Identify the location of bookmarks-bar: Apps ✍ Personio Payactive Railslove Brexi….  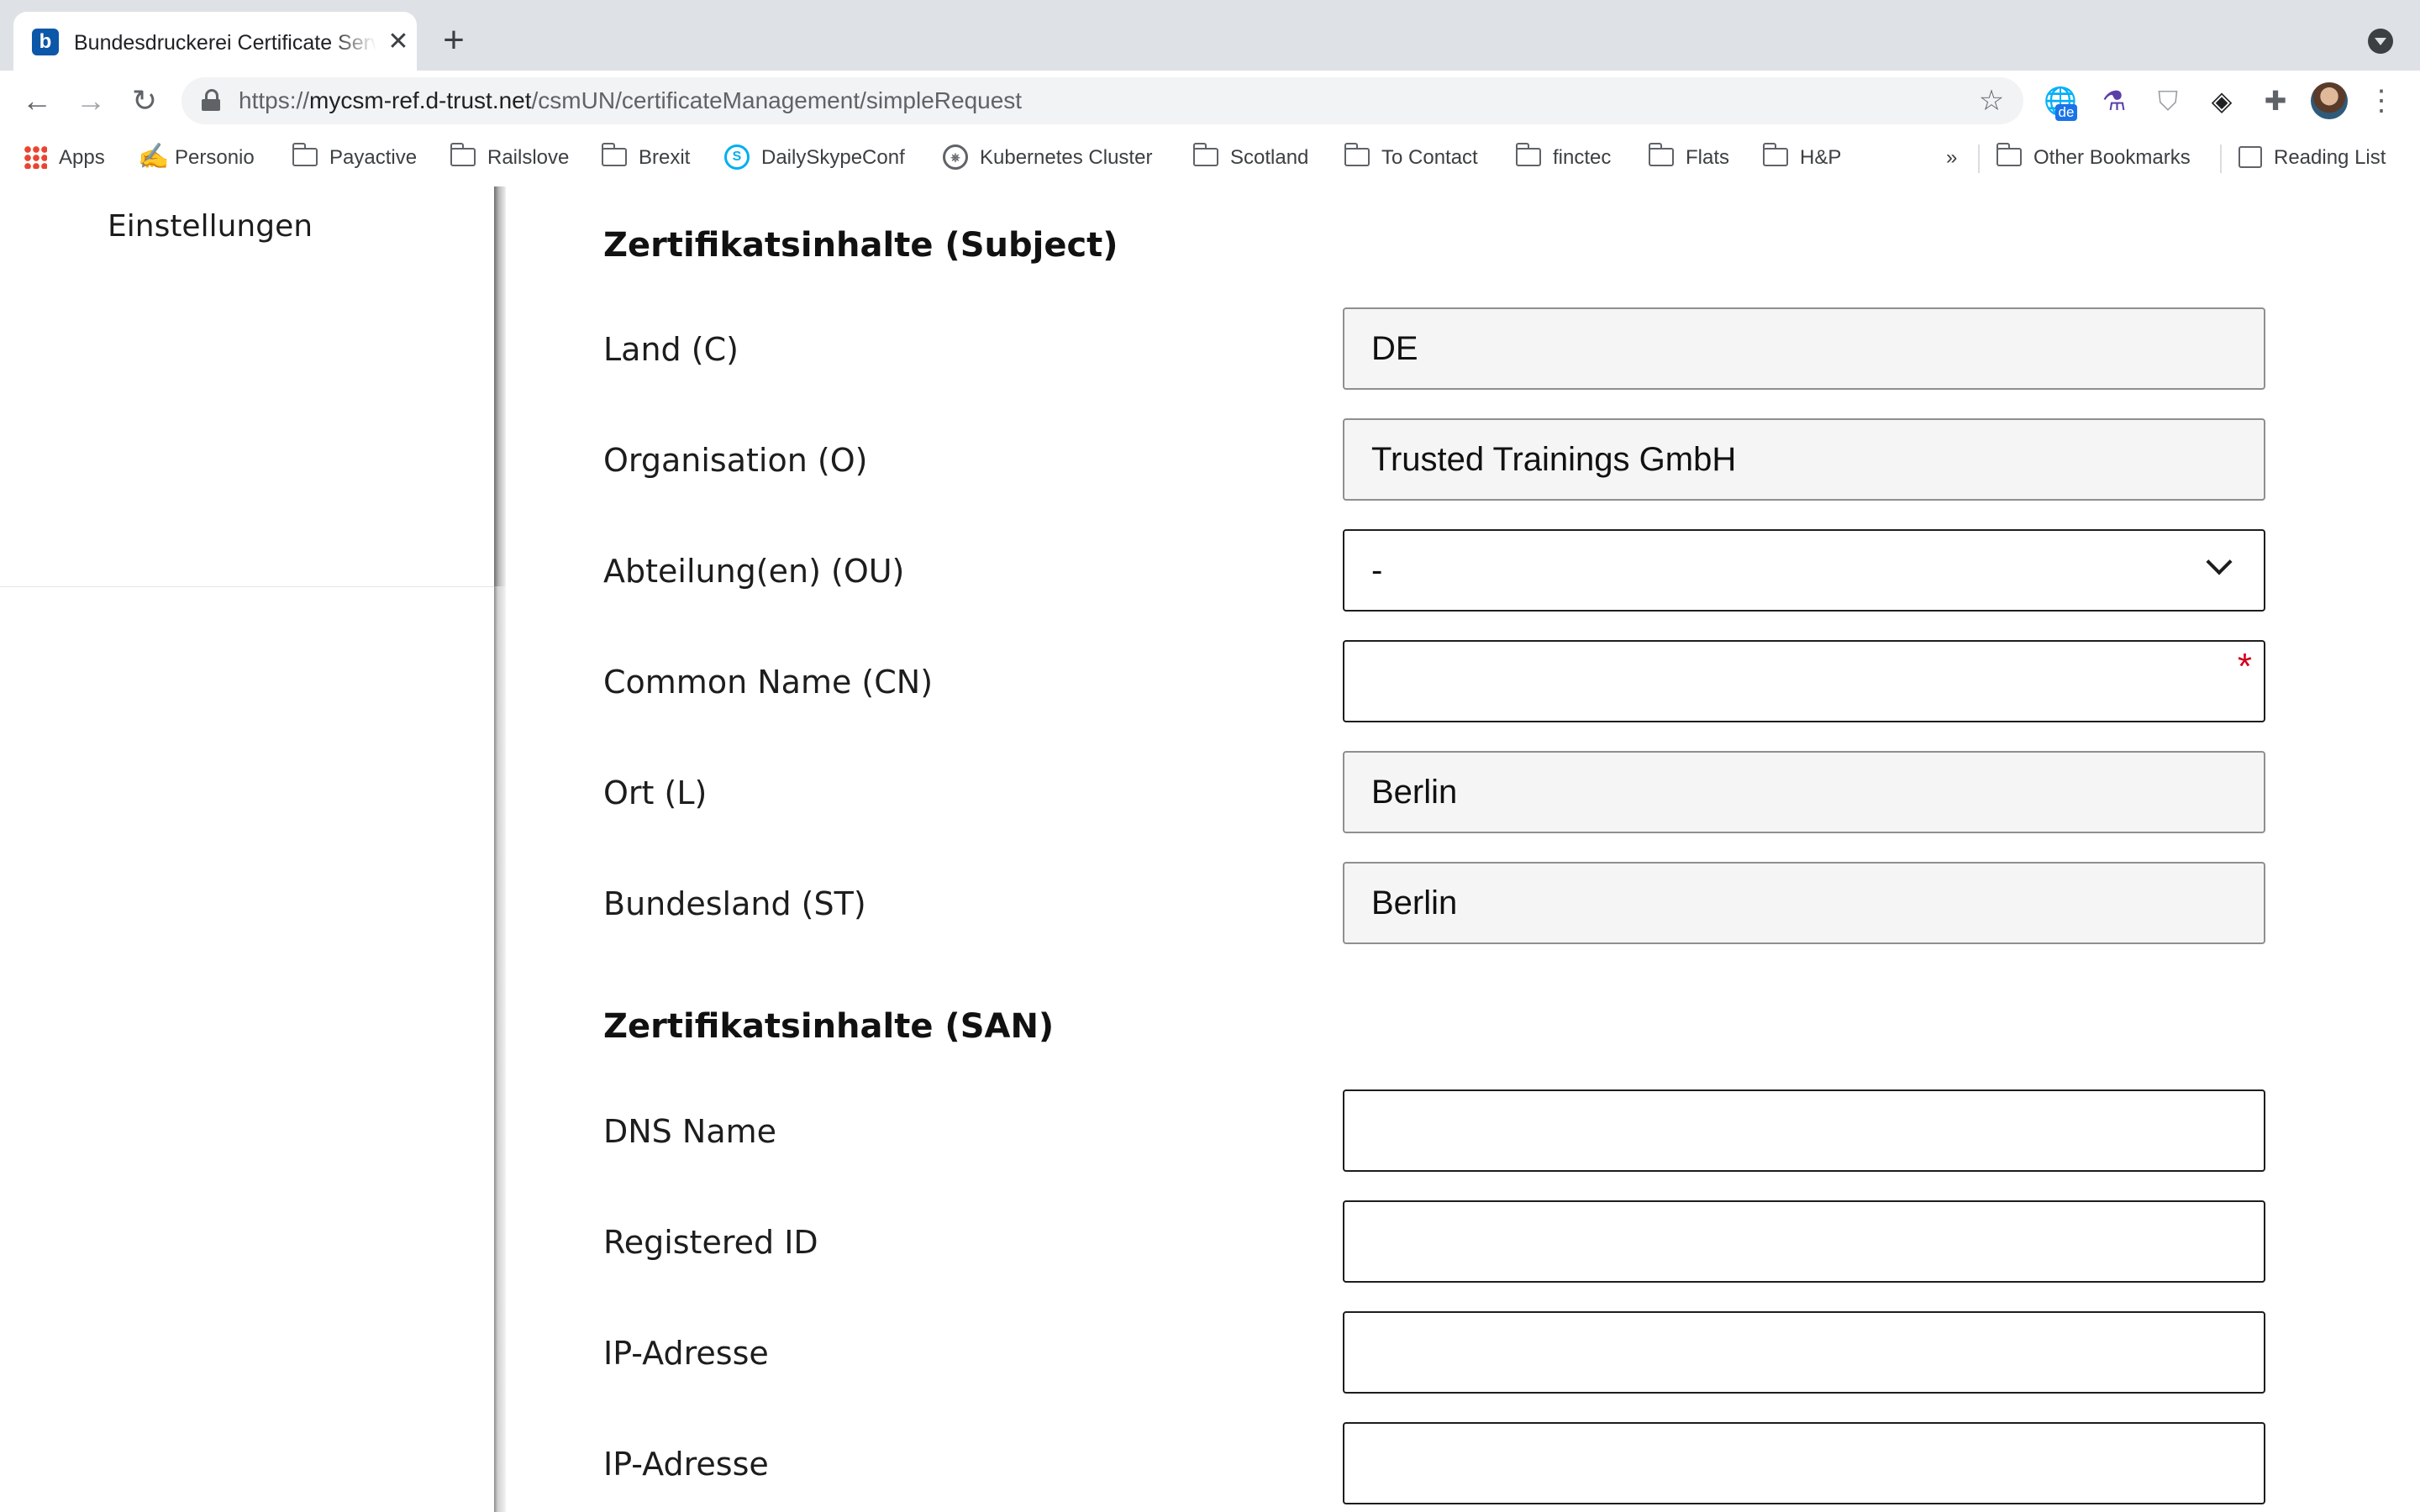
(1210, 159).